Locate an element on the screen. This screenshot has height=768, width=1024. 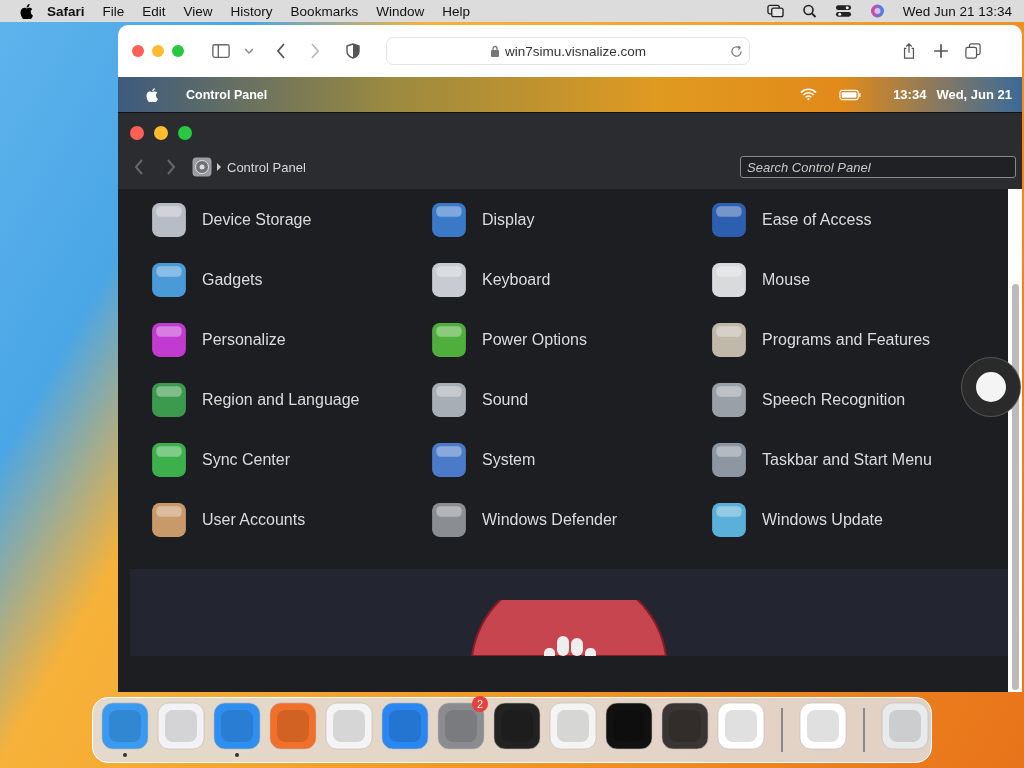
menu-item: Window is located at coordinates (400, 11).